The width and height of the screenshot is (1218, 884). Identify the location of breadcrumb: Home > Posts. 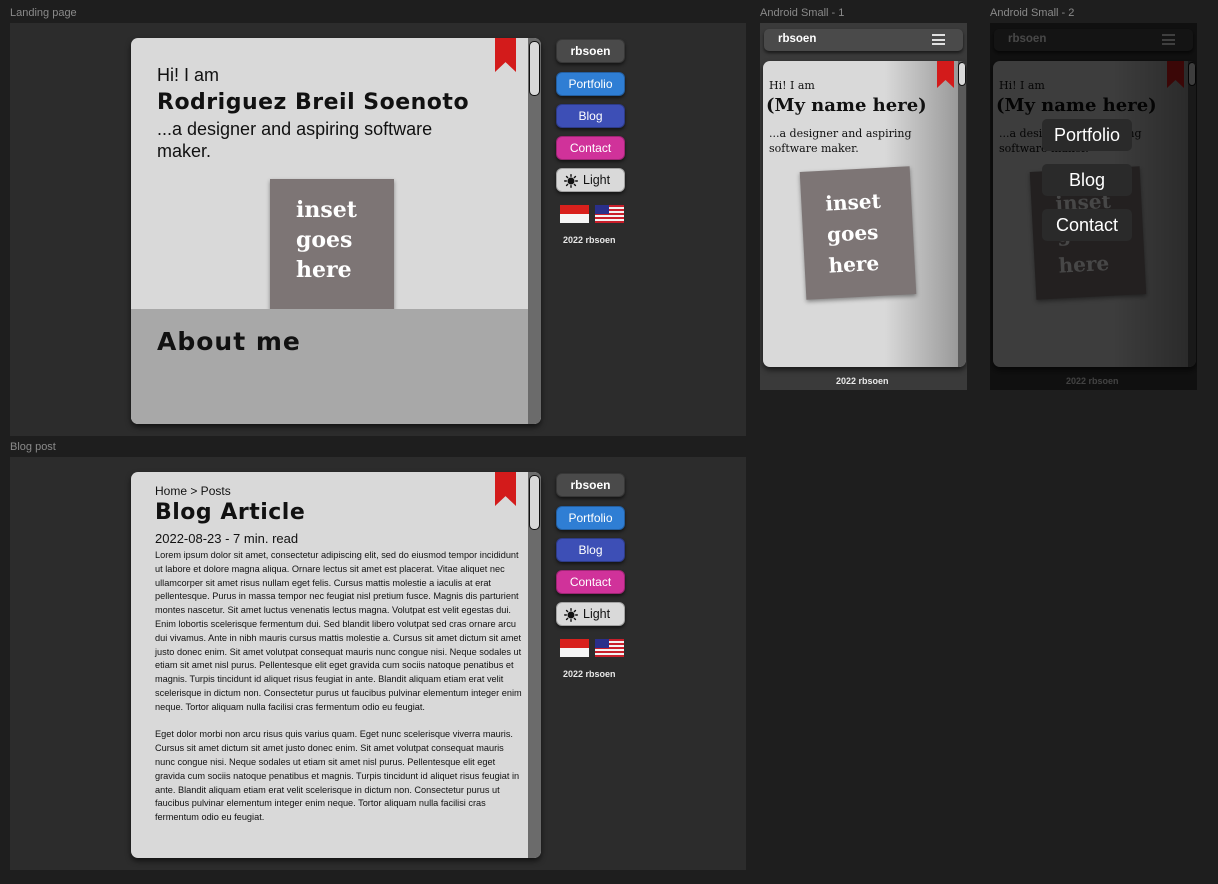
(193, 491).